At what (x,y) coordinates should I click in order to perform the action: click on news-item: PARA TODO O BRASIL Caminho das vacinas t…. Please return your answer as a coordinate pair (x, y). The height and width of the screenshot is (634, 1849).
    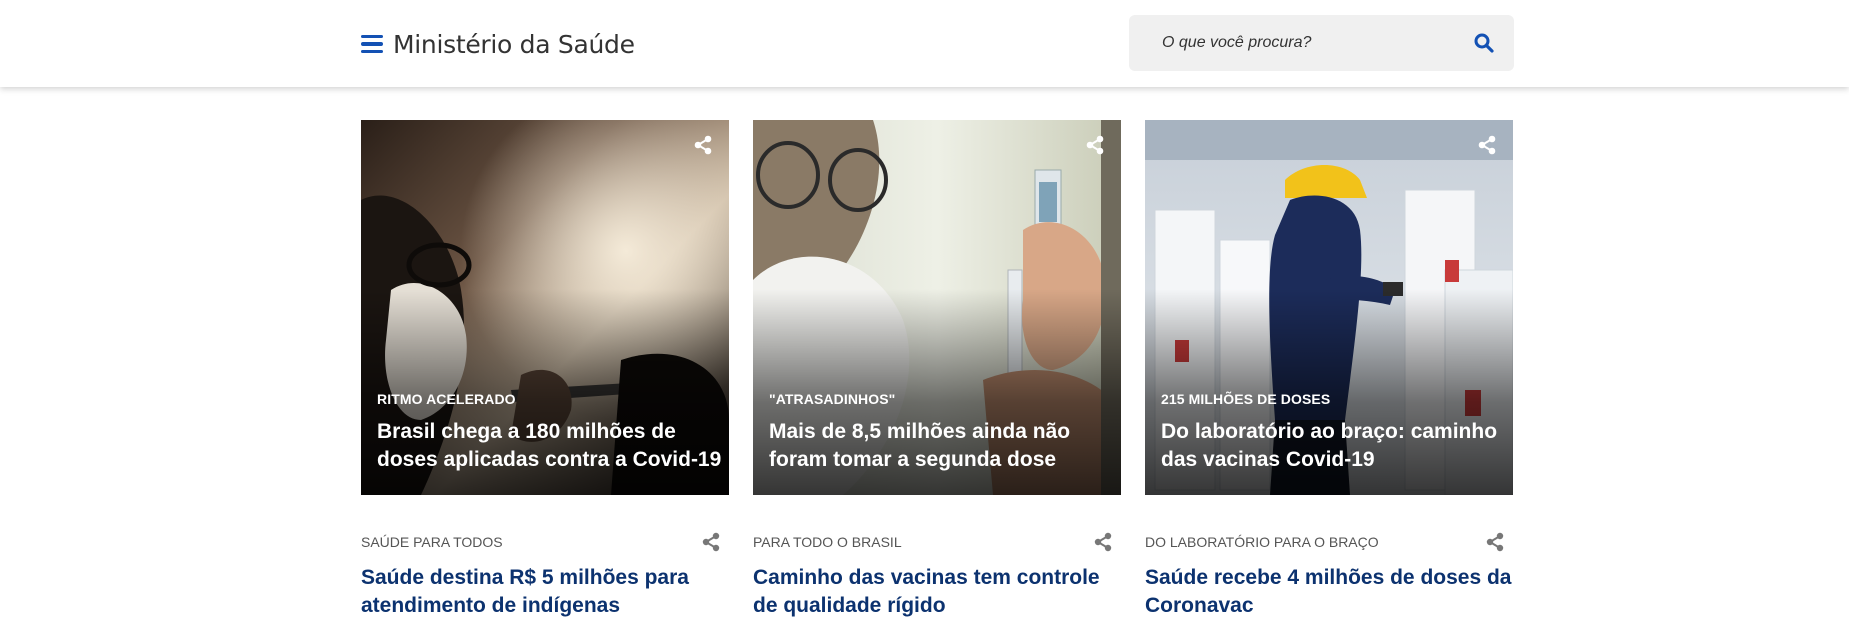
    Looking at the image, I should click on (937, 575).